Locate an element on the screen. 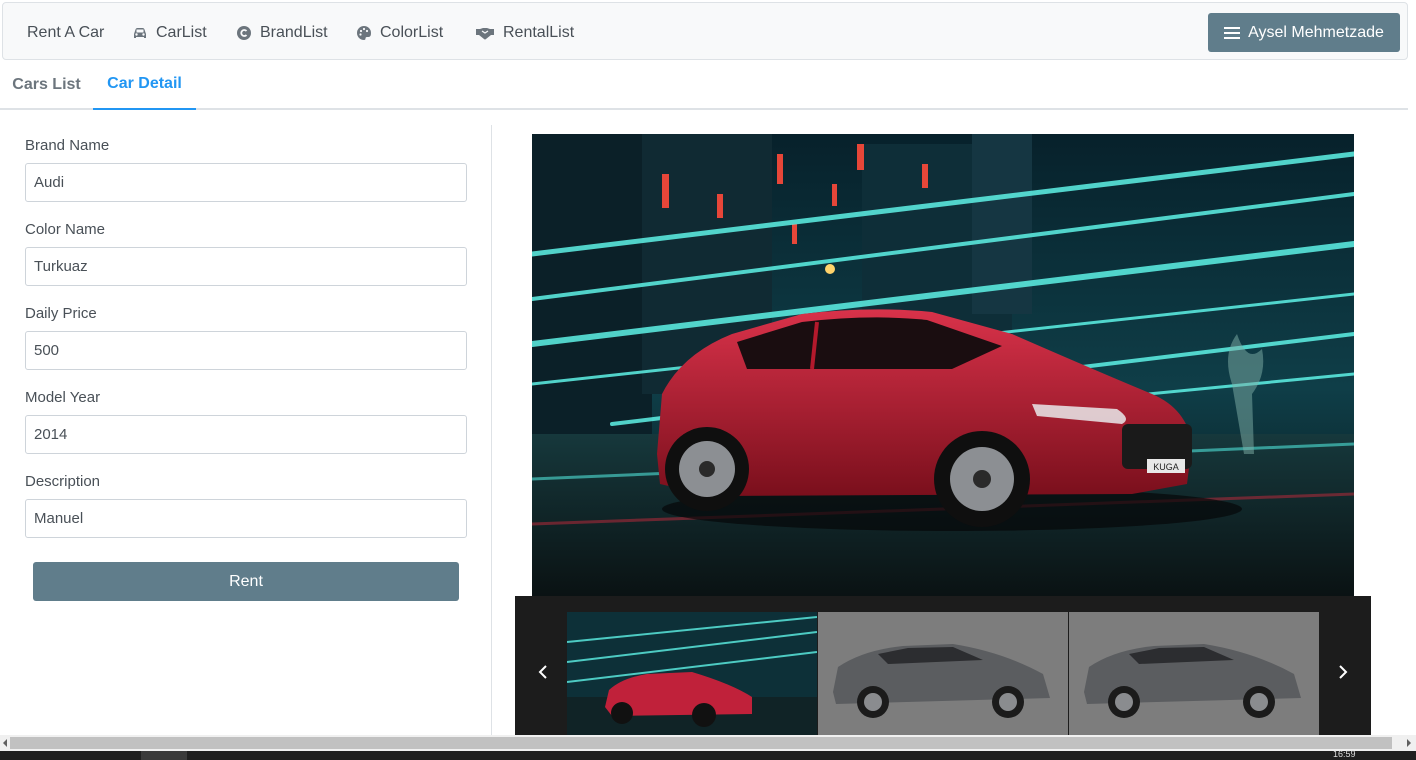 The height and width of the screenshot is (760, 1416). tab-cars-list: Cars List is located at coordinates (46, 85).